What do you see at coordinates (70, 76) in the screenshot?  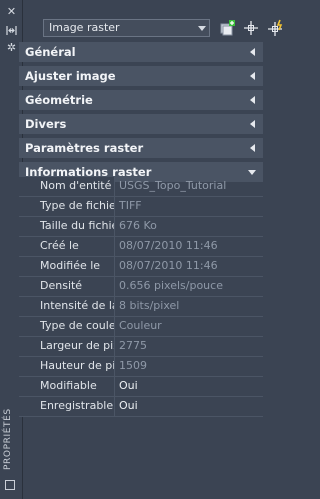 I see `section-ajuster-image-label: Ajuster image` at bounding box center [70, 76].